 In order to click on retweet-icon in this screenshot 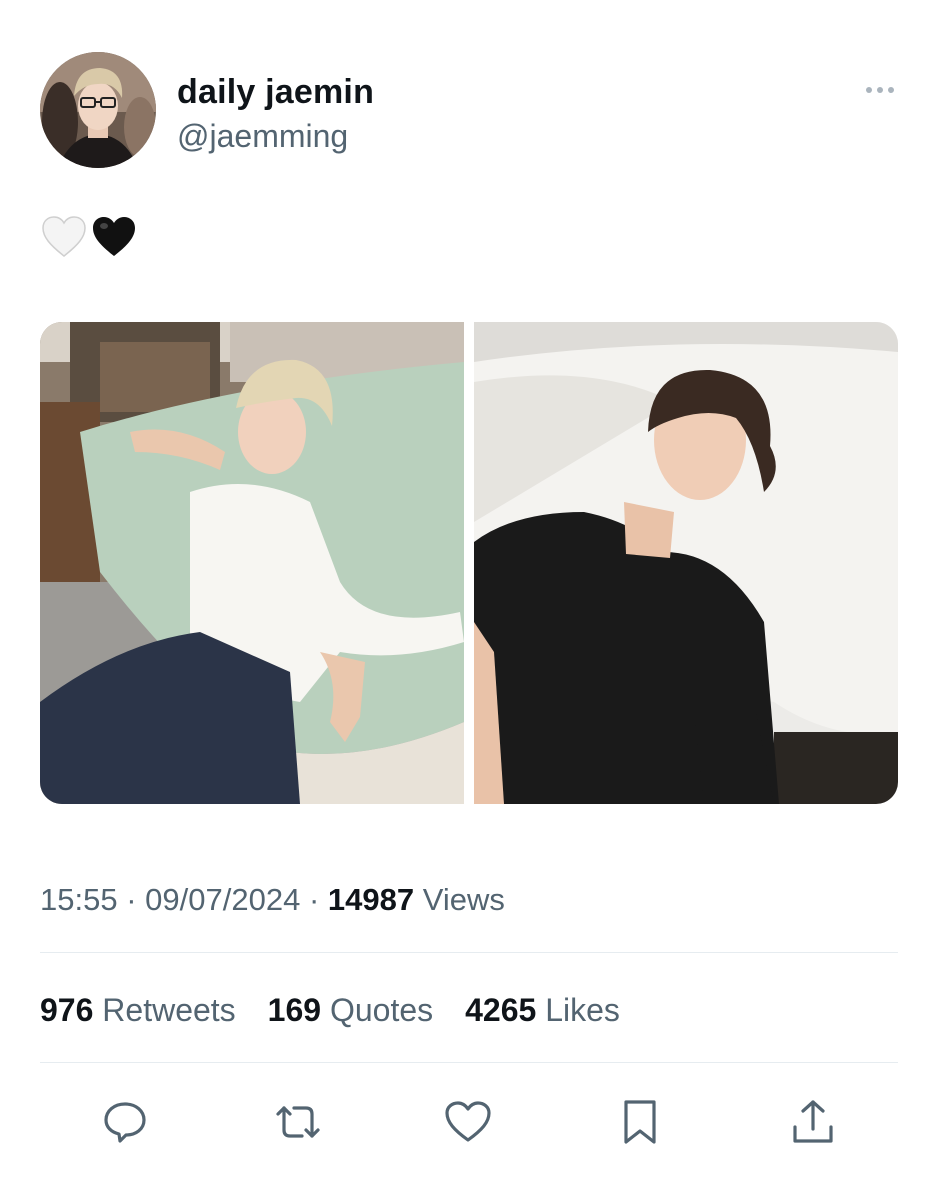, I will do `click(298, 1122)`.